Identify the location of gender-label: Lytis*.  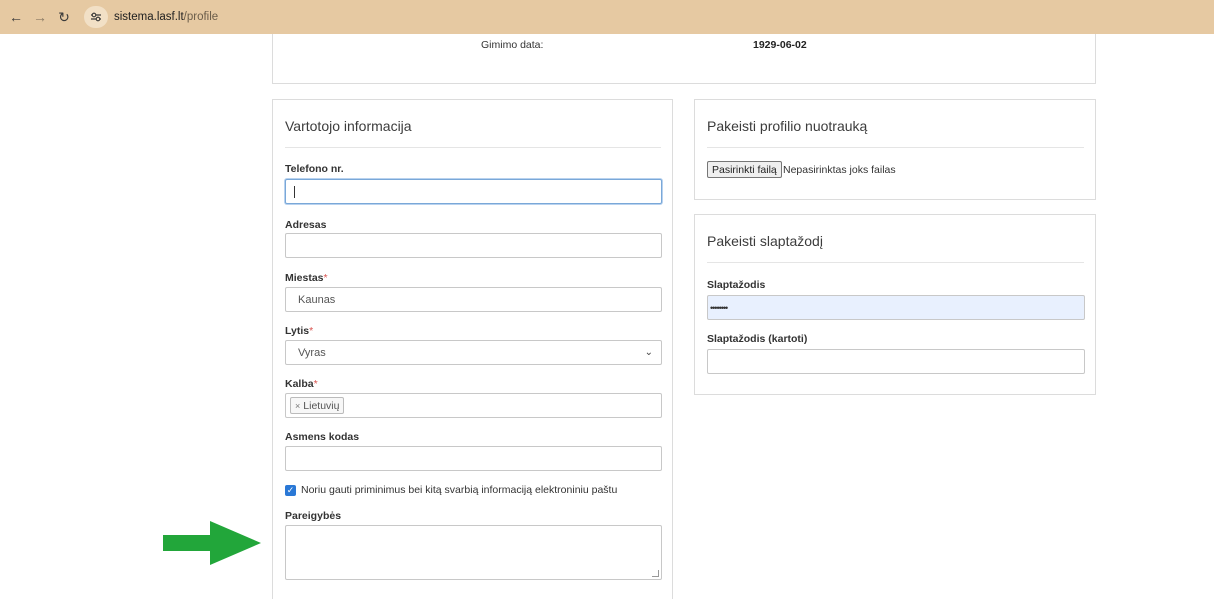
(299, 331).